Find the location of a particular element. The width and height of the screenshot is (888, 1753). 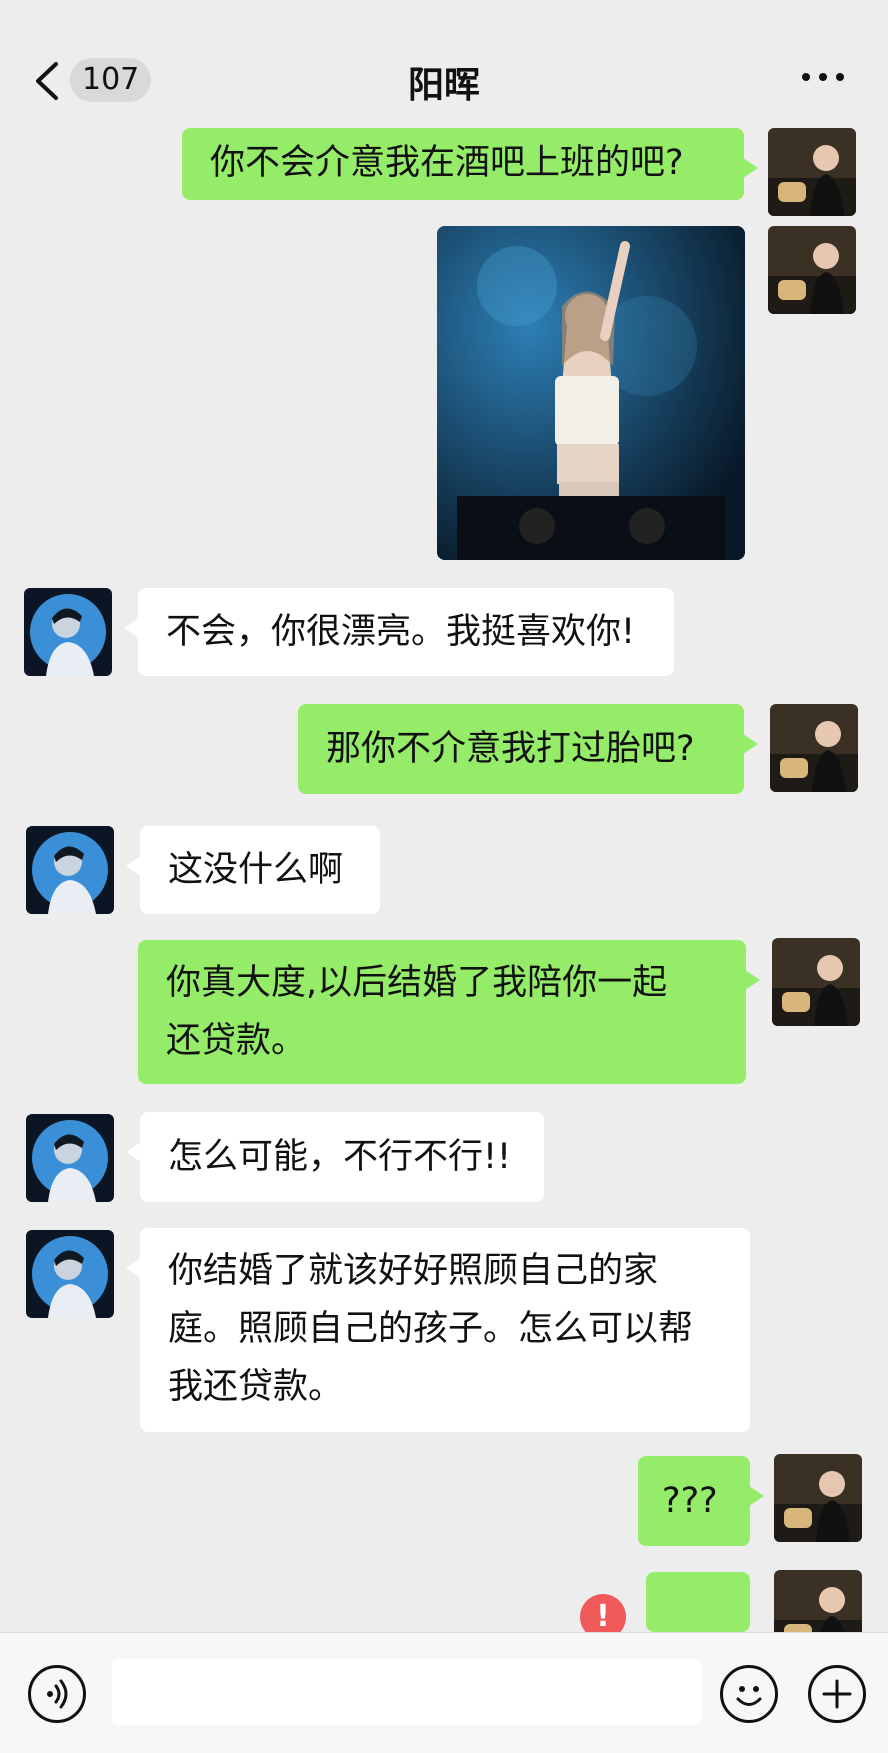

message-input is located at coordinates (407, 1692).